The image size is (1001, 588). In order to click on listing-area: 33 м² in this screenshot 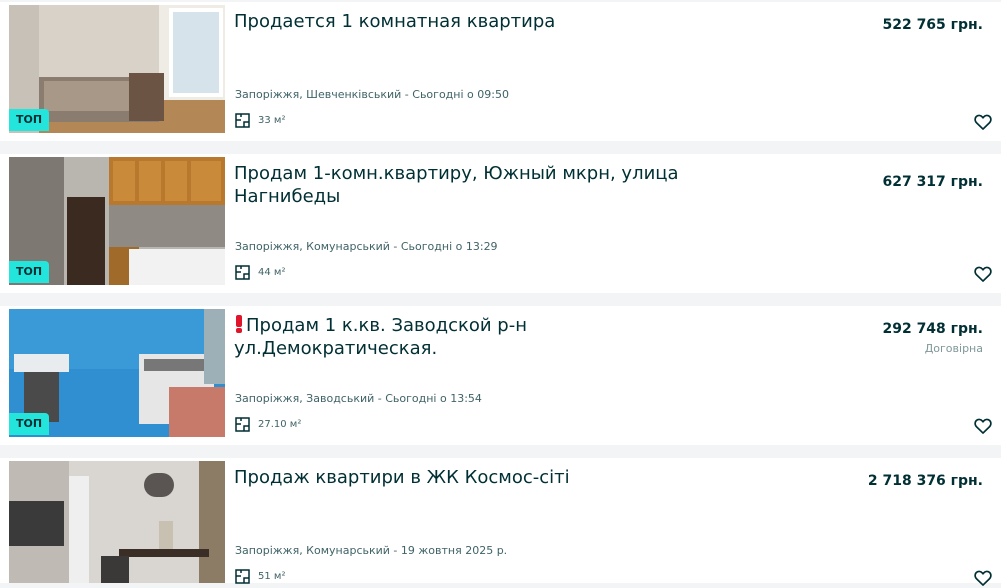, I will do `click(272, 120)`.